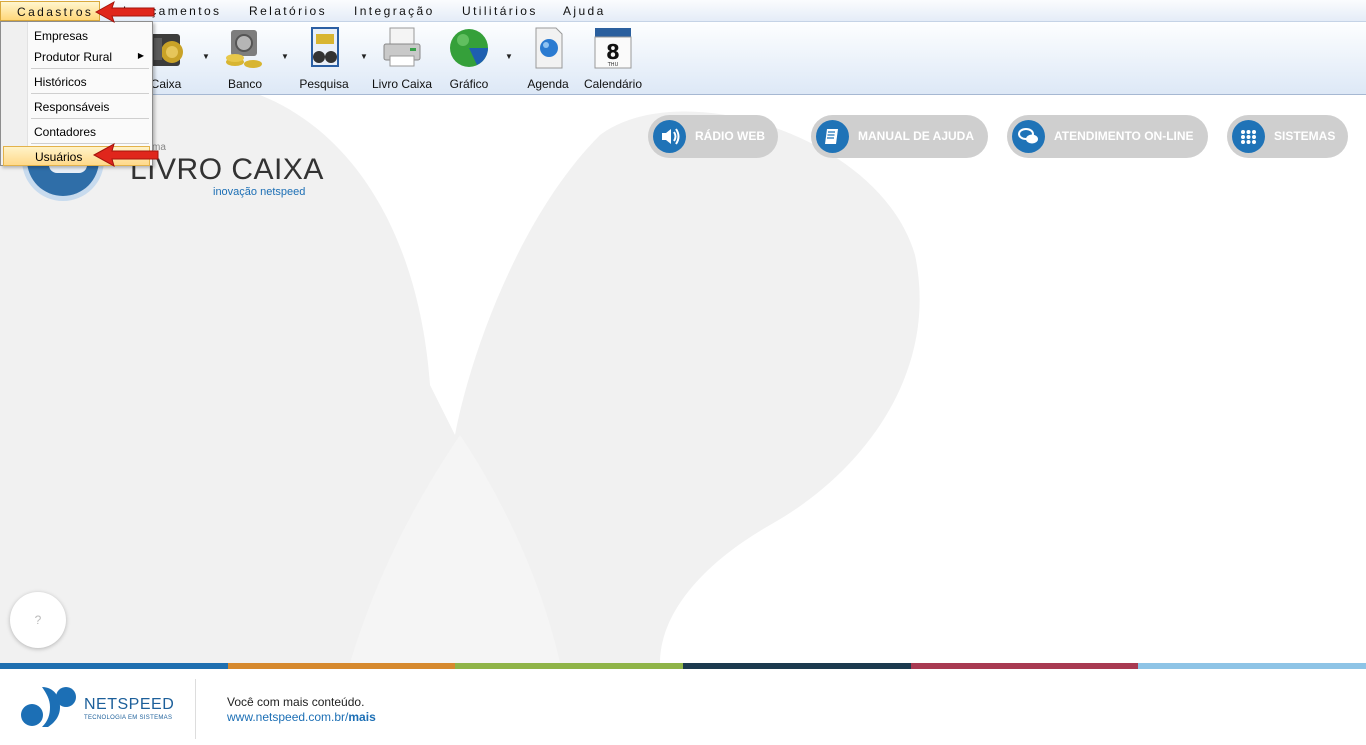  What do you see at coordinates (402, 84) in the screenshot?
I see `toolbar-livro-caixa-label: Livro Caixa` at bounding box center [402, 84].